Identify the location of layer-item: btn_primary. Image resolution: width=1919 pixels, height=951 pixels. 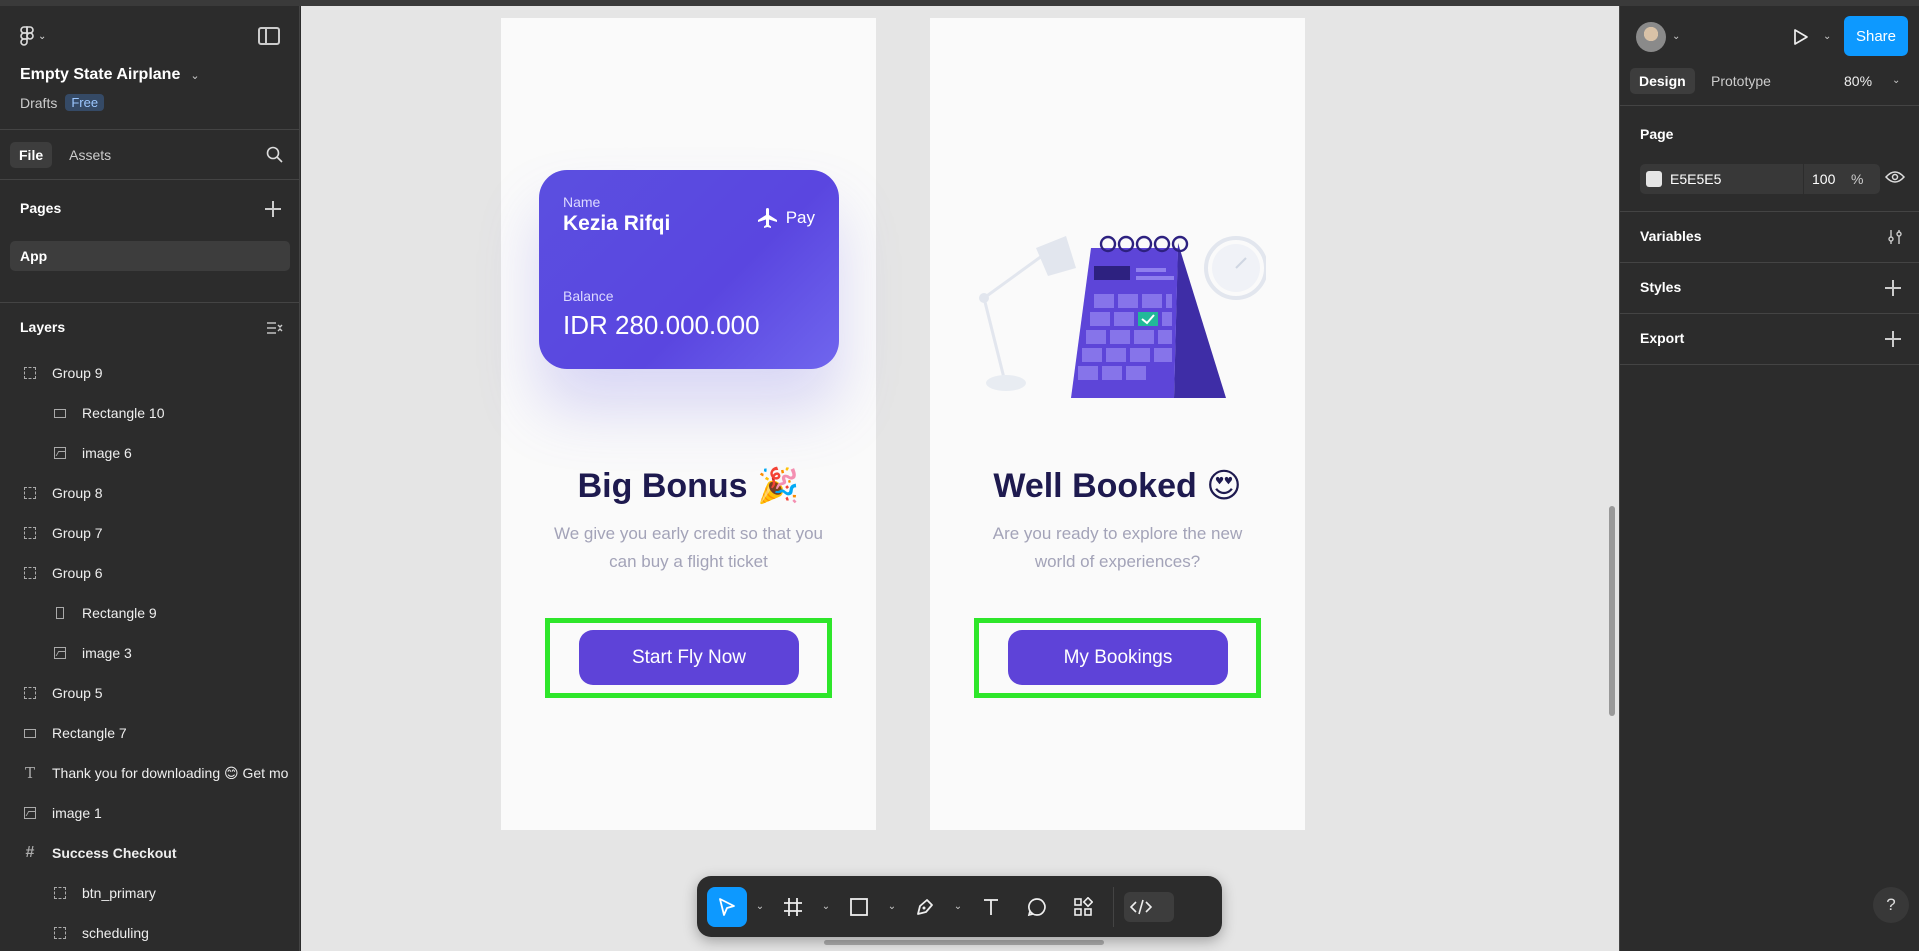
(149, 893).